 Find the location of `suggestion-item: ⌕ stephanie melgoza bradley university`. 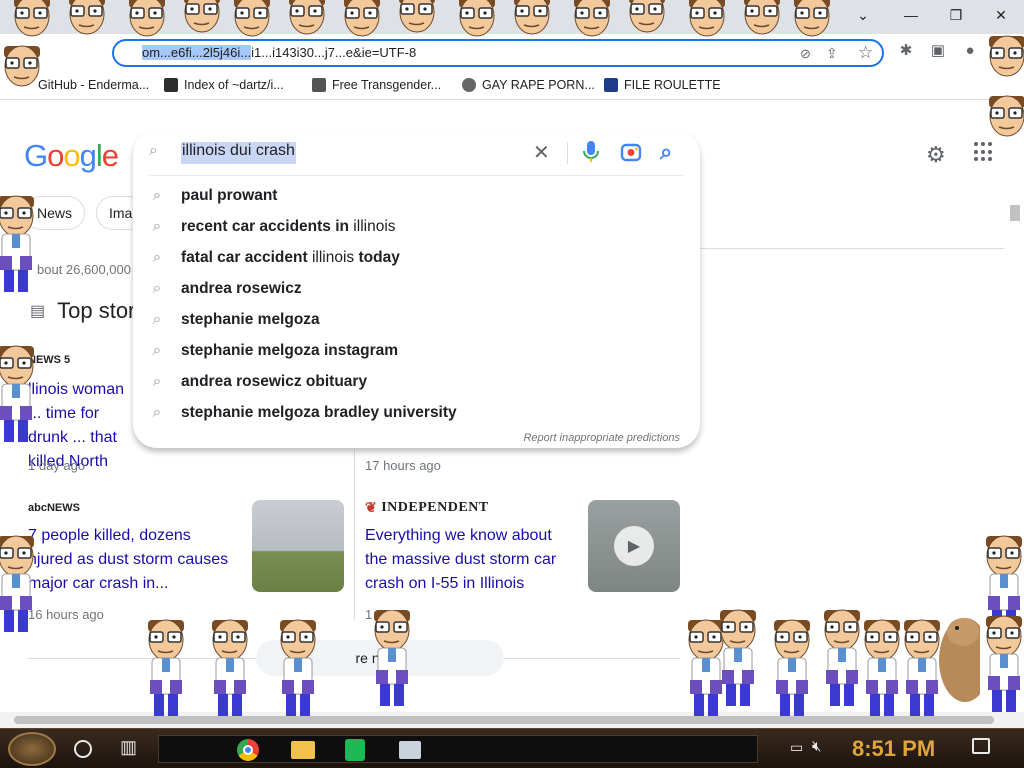

suggestion-item: ⌕ stephanie melgoza bradley university is located at coordinates (416, 412).